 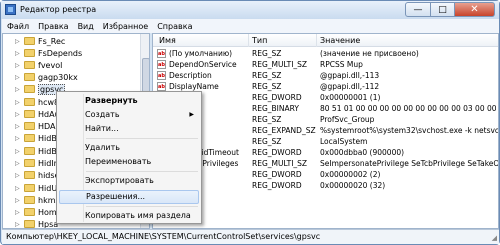 I want to click on context-menu-item: Экспортировать, so click(x=129, y=181).